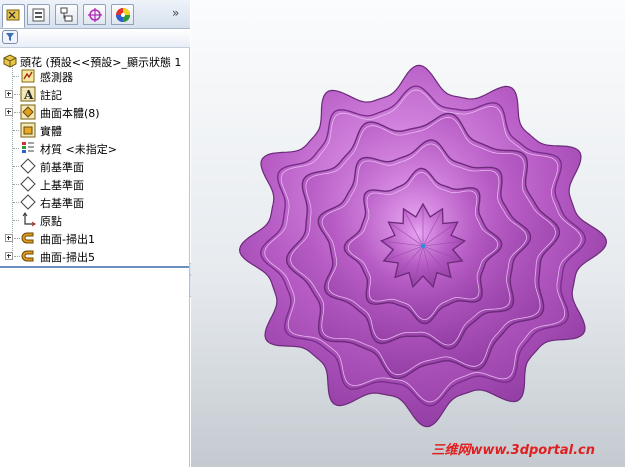  I want to click on tree-item-label: 上基準面, so click(62, 185).